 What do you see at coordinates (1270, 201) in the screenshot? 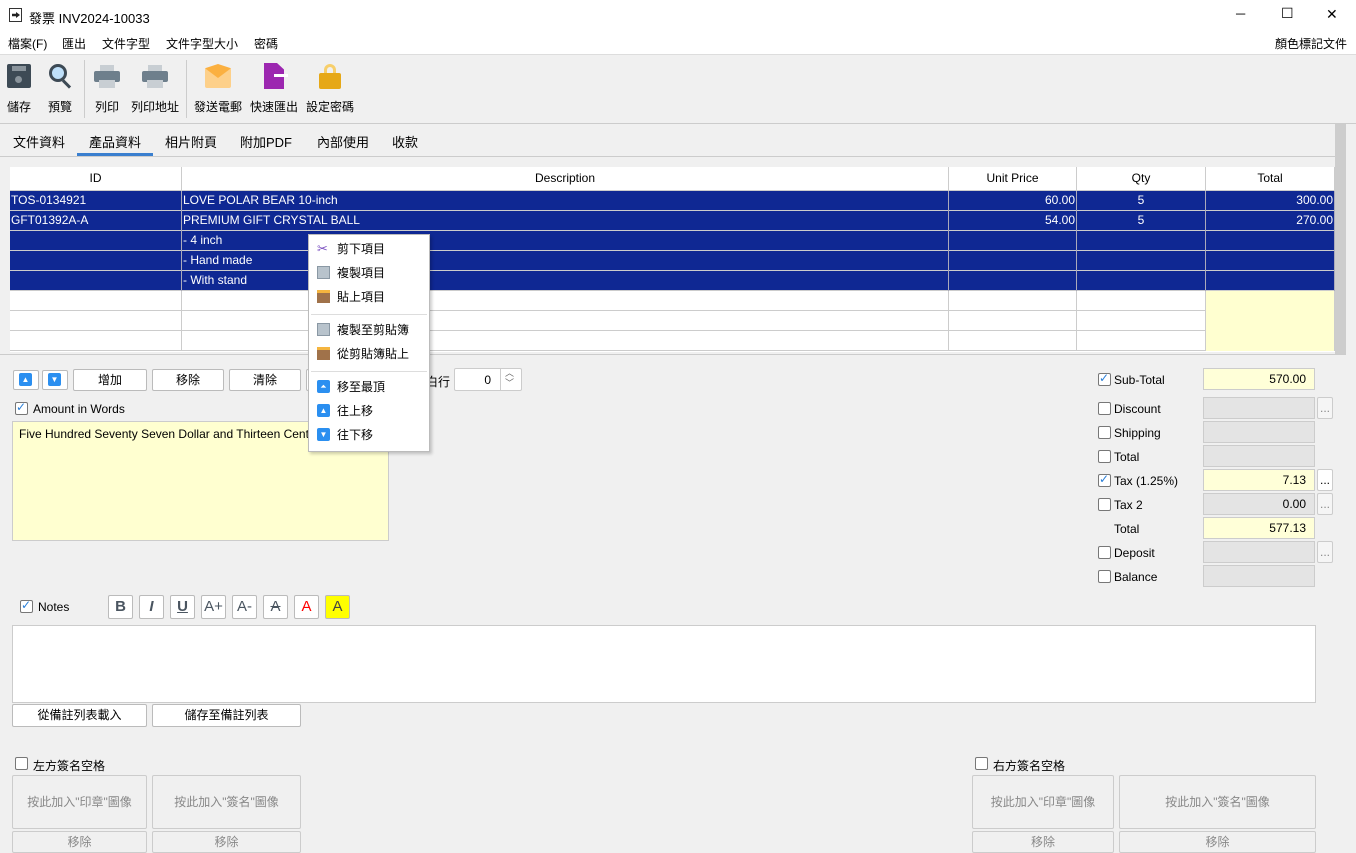
I see `table-cell: 300.00` at bounding box center [1270, 201].